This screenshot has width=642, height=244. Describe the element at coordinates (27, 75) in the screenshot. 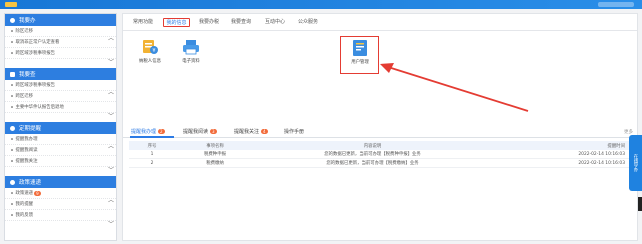

I see `sidebar-section-title: 我要查` at that location.